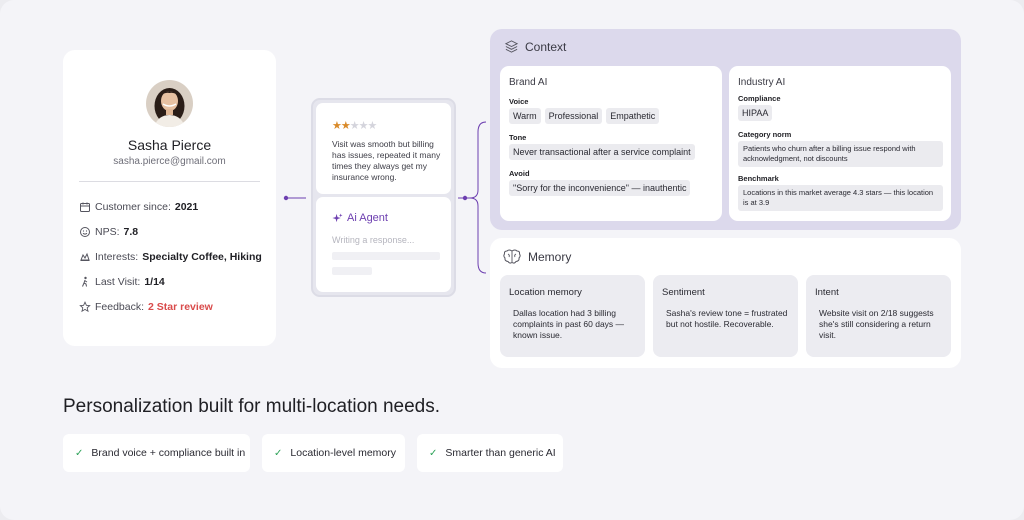 The height and width of the screenshot is (520, 1024). Describe the element at coordinates (827, 292) in the screenshot. I see `intent-title: Intent` at that location.